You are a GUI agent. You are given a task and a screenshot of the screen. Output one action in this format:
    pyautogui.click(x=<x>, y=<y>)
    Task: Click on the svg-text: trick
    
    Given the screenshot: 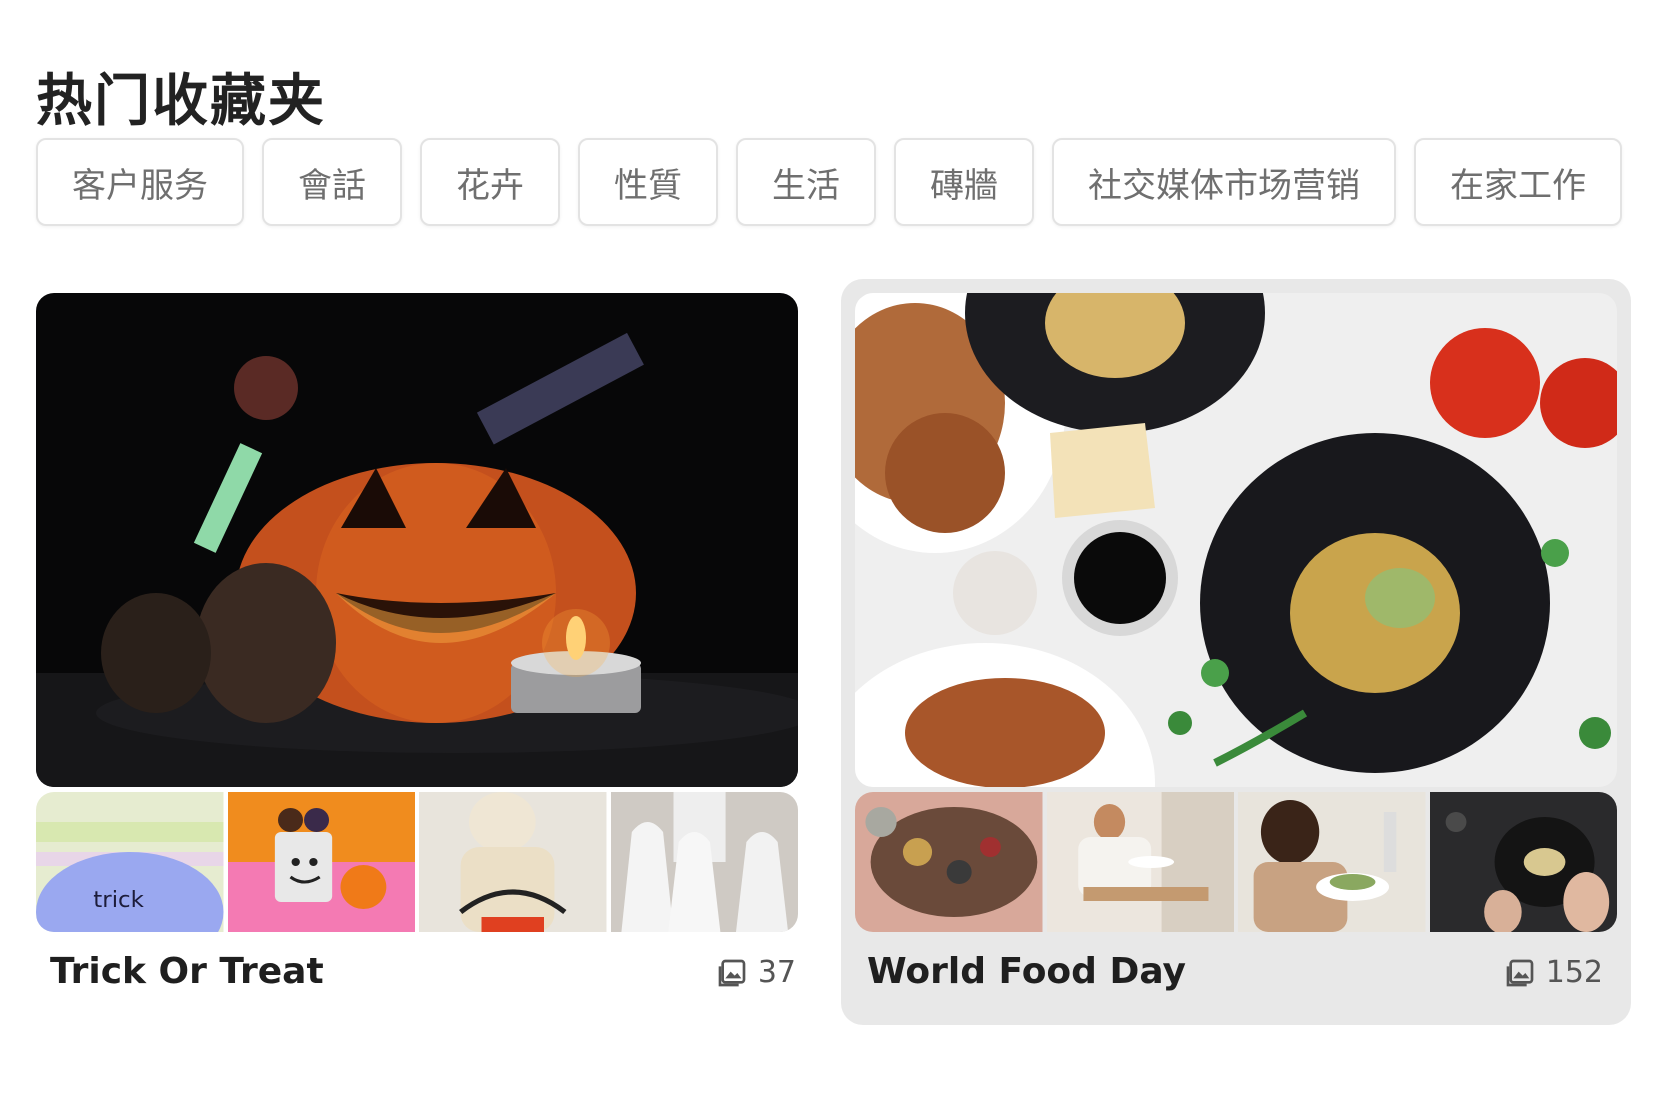 What is the action you would take?
    pyautogui.click(x=118, y=899)
    